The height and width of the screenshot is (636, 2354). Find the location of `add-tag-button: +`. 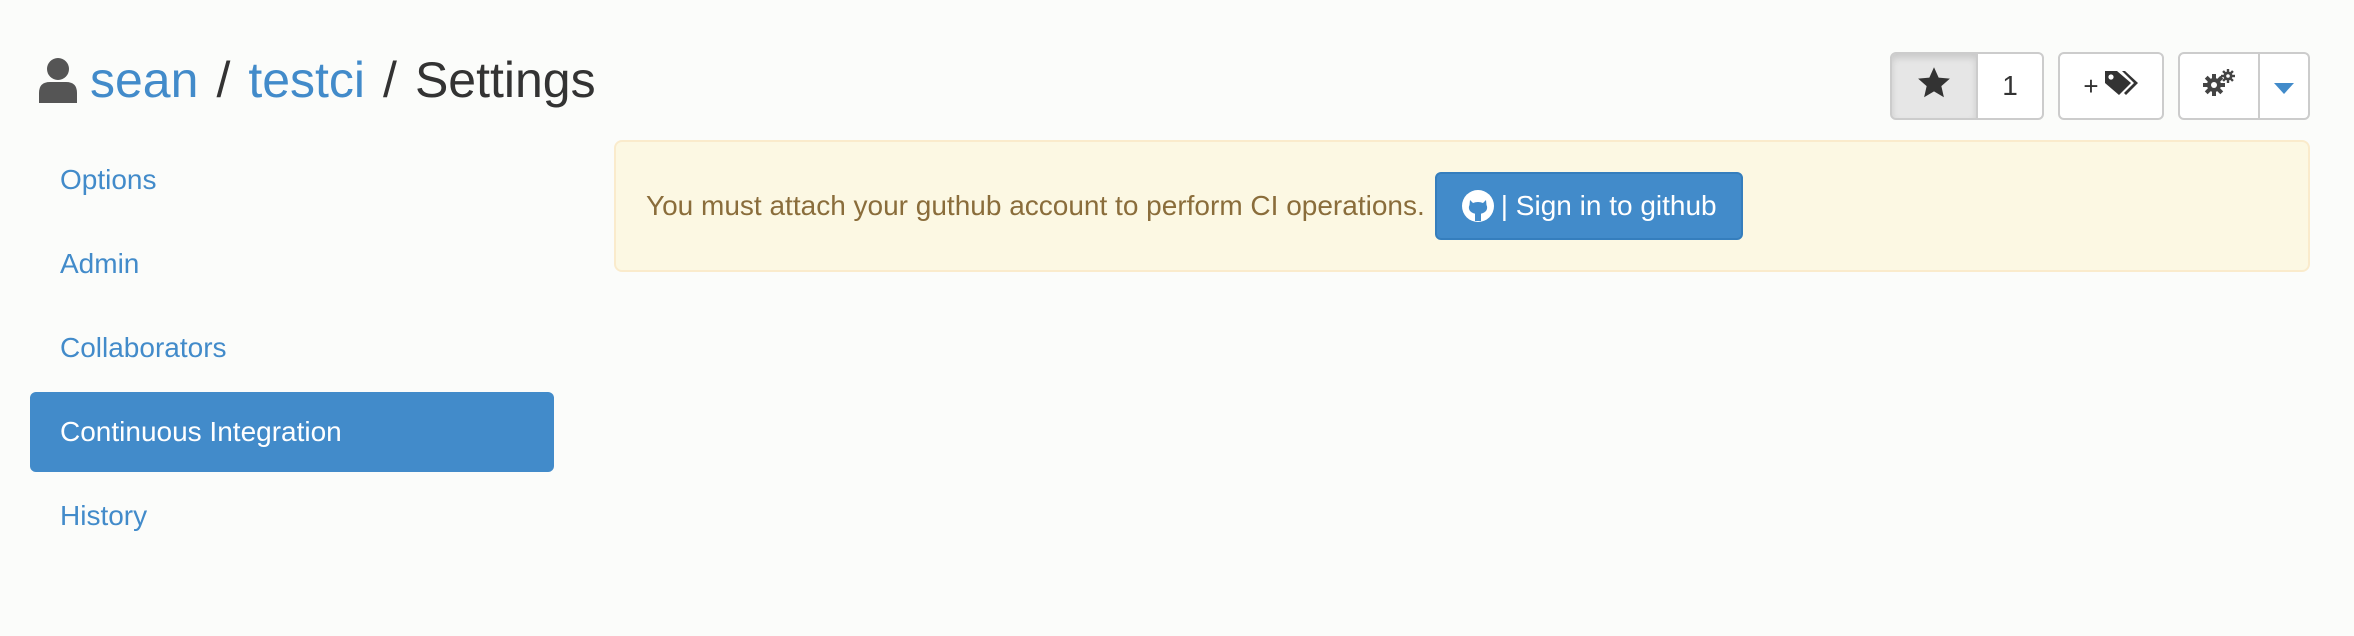

add-tag-button: + is located at coordinates (2111, 86).